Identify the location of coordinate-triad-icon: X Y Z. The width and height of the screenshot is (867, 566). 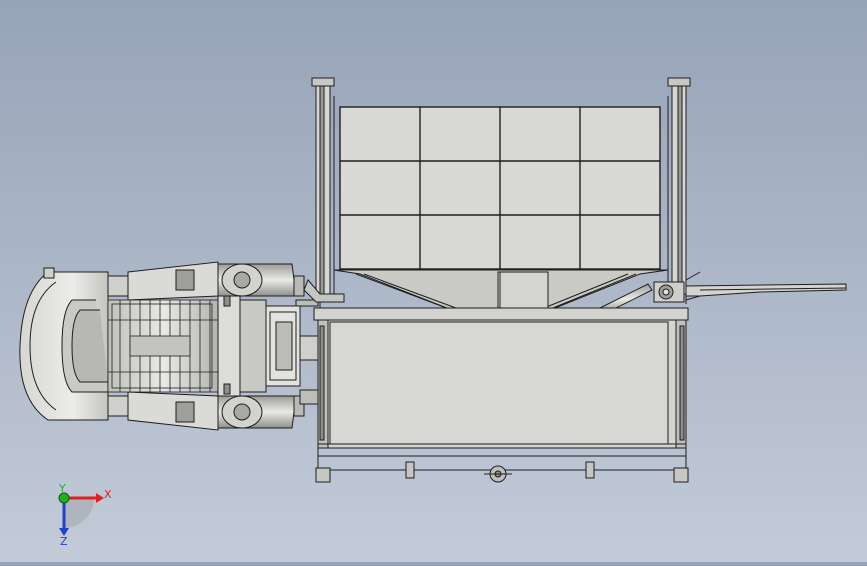
(85, 515).